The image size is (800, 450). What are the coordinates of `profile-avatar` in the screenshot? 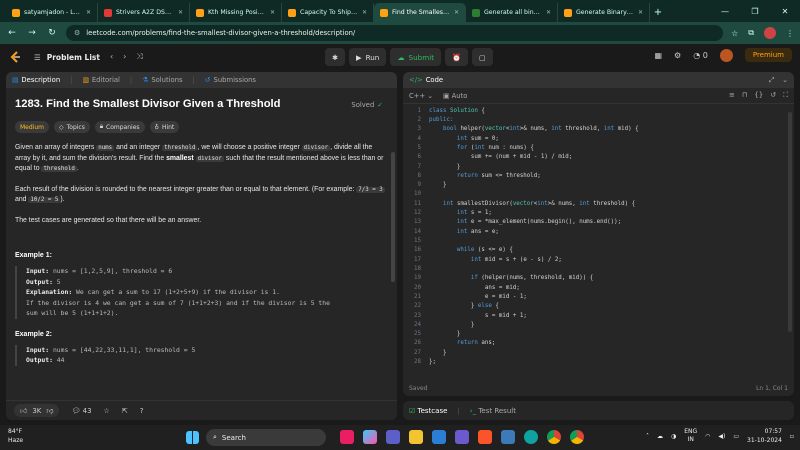 It's located at (770, 33).